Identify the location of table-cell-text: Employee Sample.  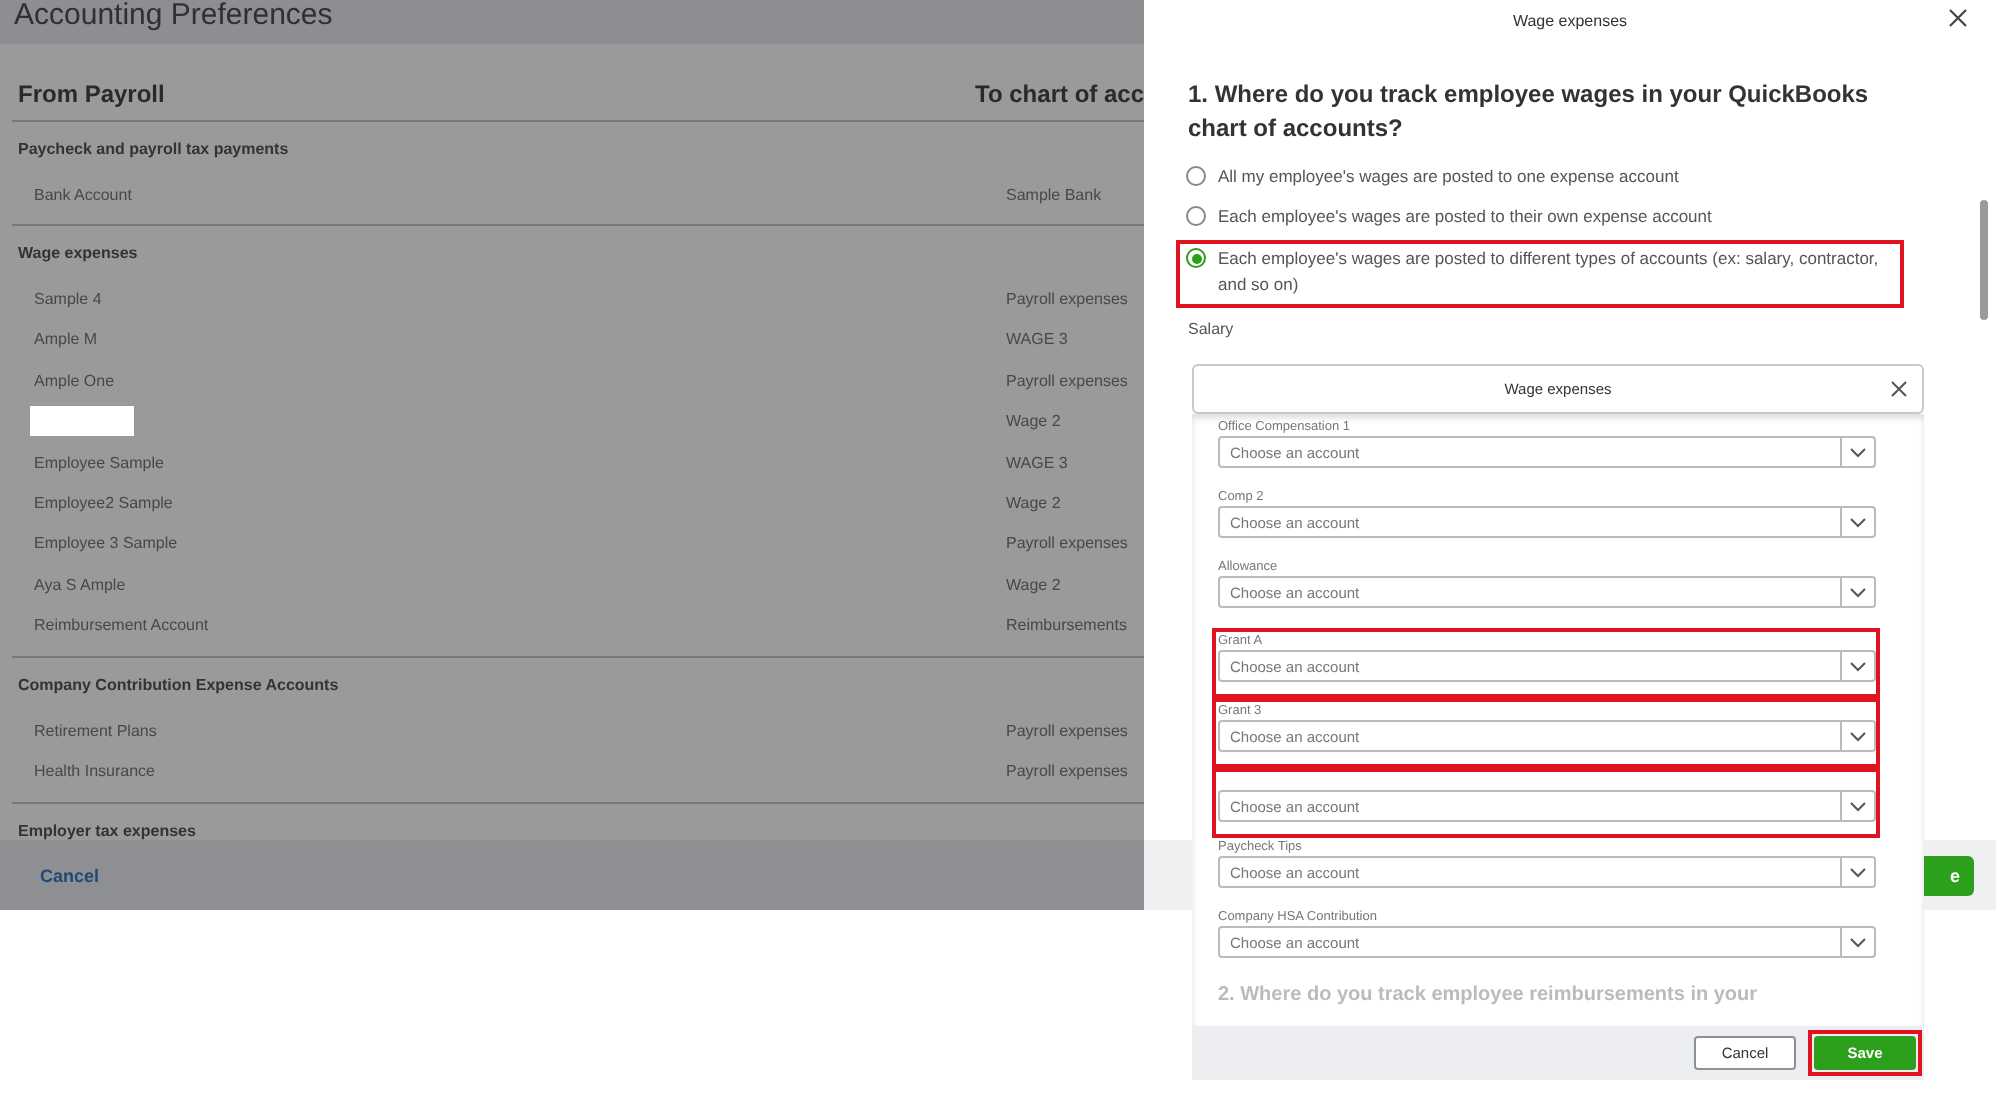
(99, 462).